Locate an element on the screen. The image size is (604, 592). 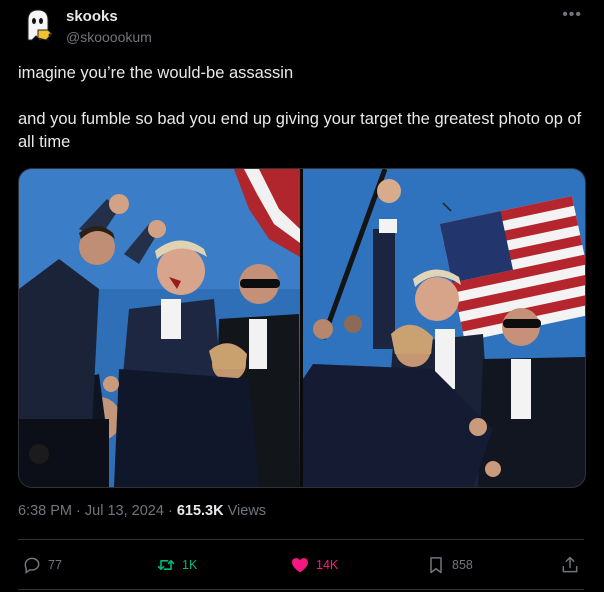
repost-count: 1K is located at coordinates (190, 565).